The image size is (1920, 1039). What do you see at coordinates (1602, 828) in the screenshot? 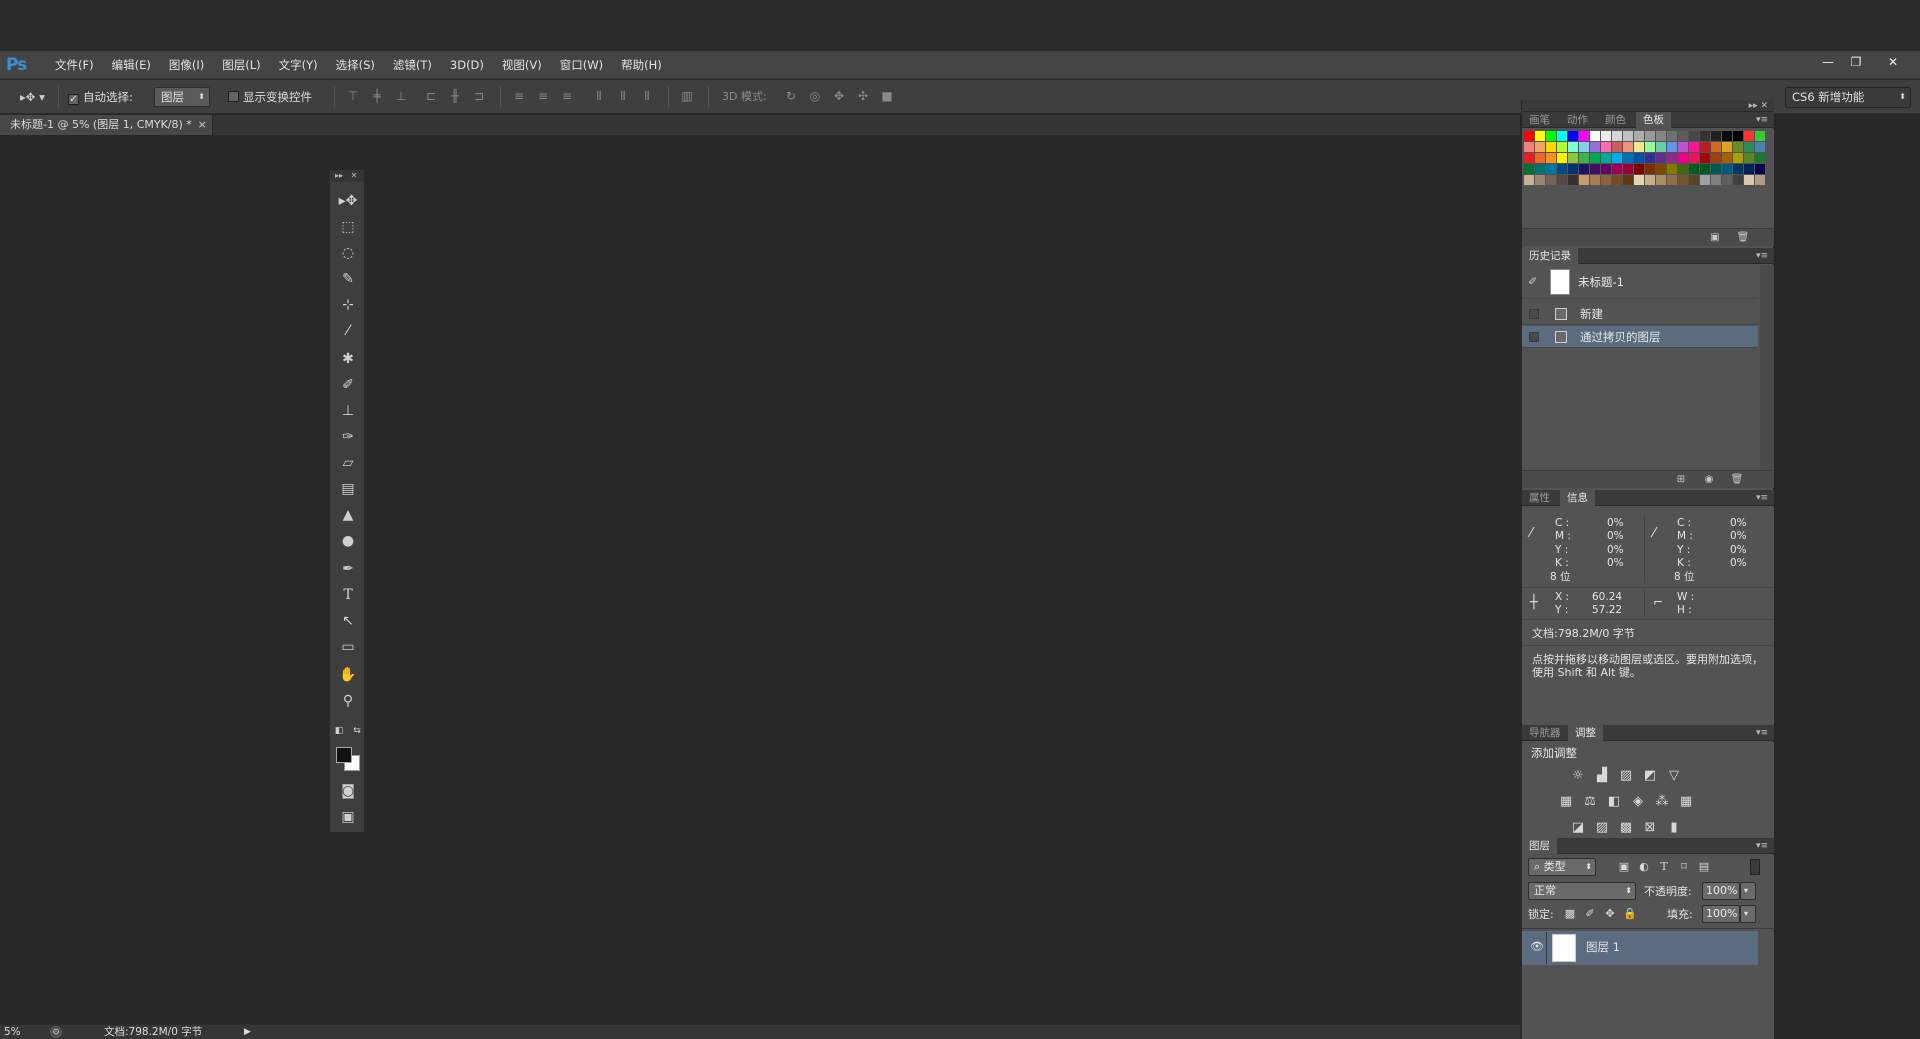
I see `posterize-icon: ▨` at bounding box center [1602, 828].